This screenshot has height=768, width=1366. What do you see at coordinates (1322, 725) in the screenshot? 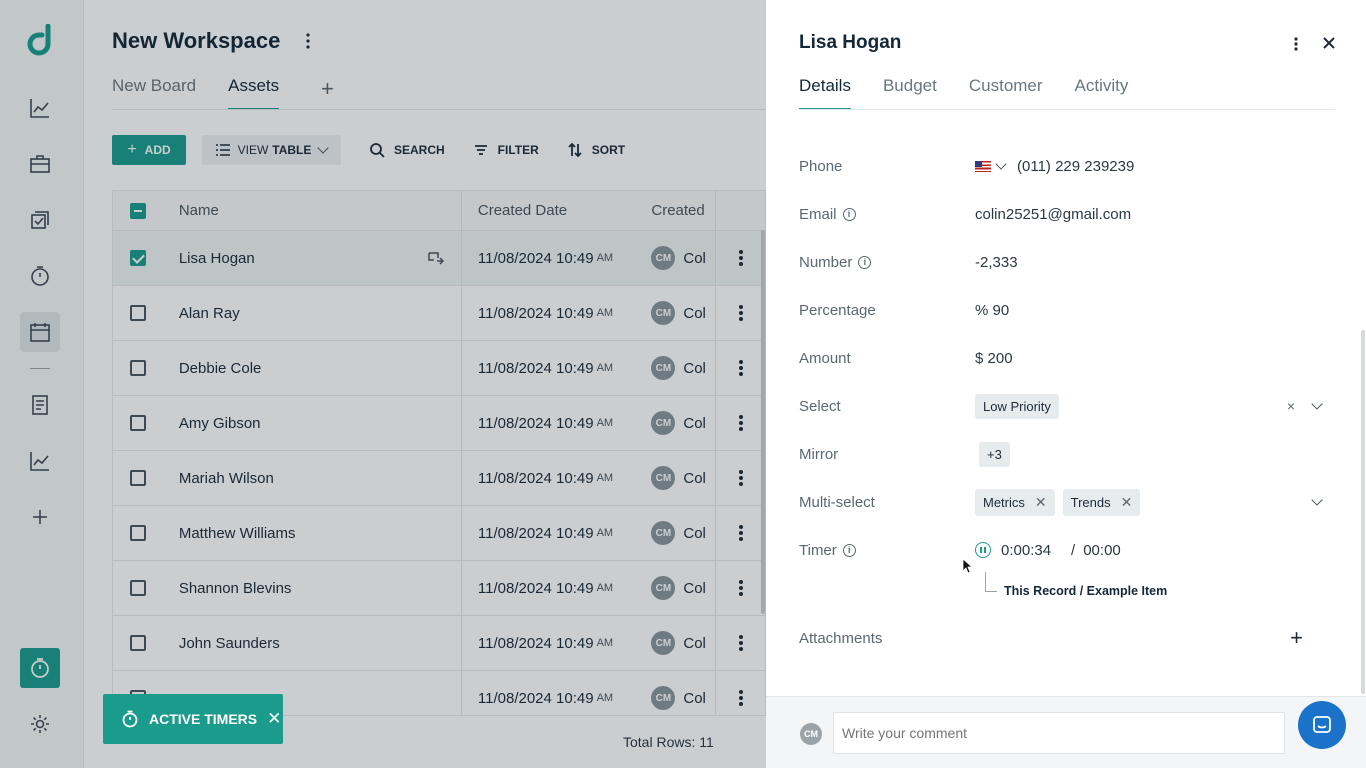
I see `chat-support-button` at bounding box center [1322, 725].